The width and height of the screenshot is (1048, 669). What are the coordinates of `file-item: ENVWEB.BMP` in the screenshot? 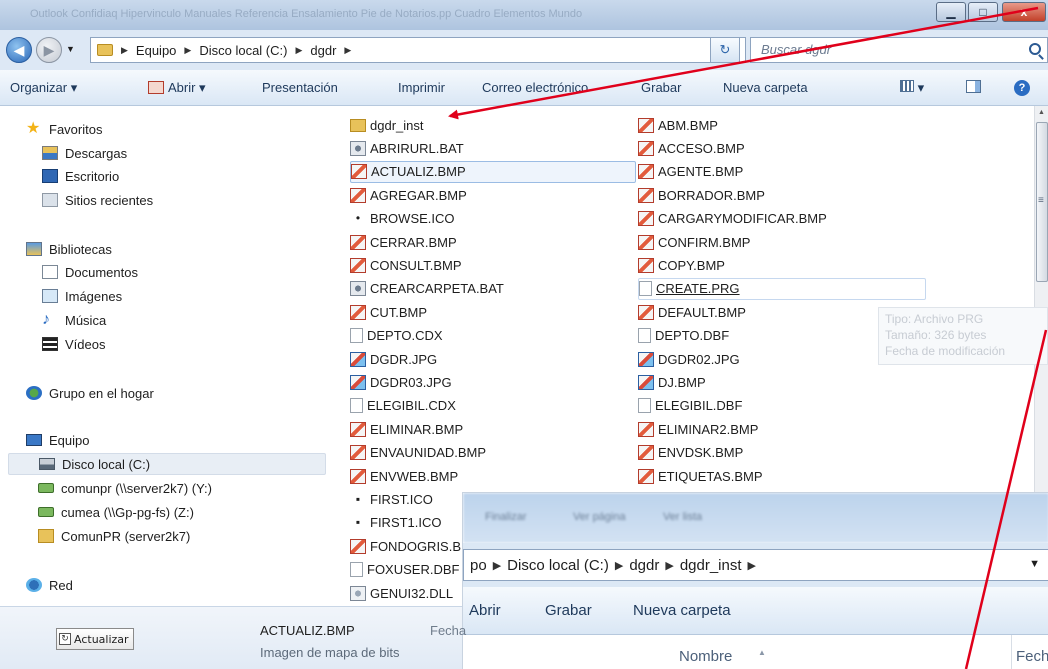 It's located at (404, 476).